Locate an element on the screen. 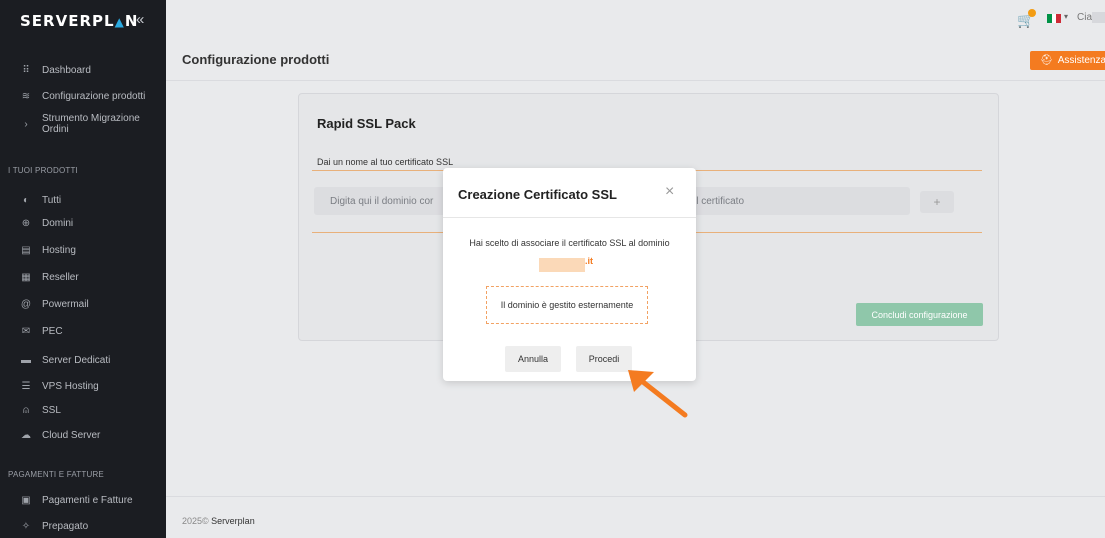 This screenshot has width=1105, height=538. collapse-sidebar-icon: « is located at coordinates (140, 19).